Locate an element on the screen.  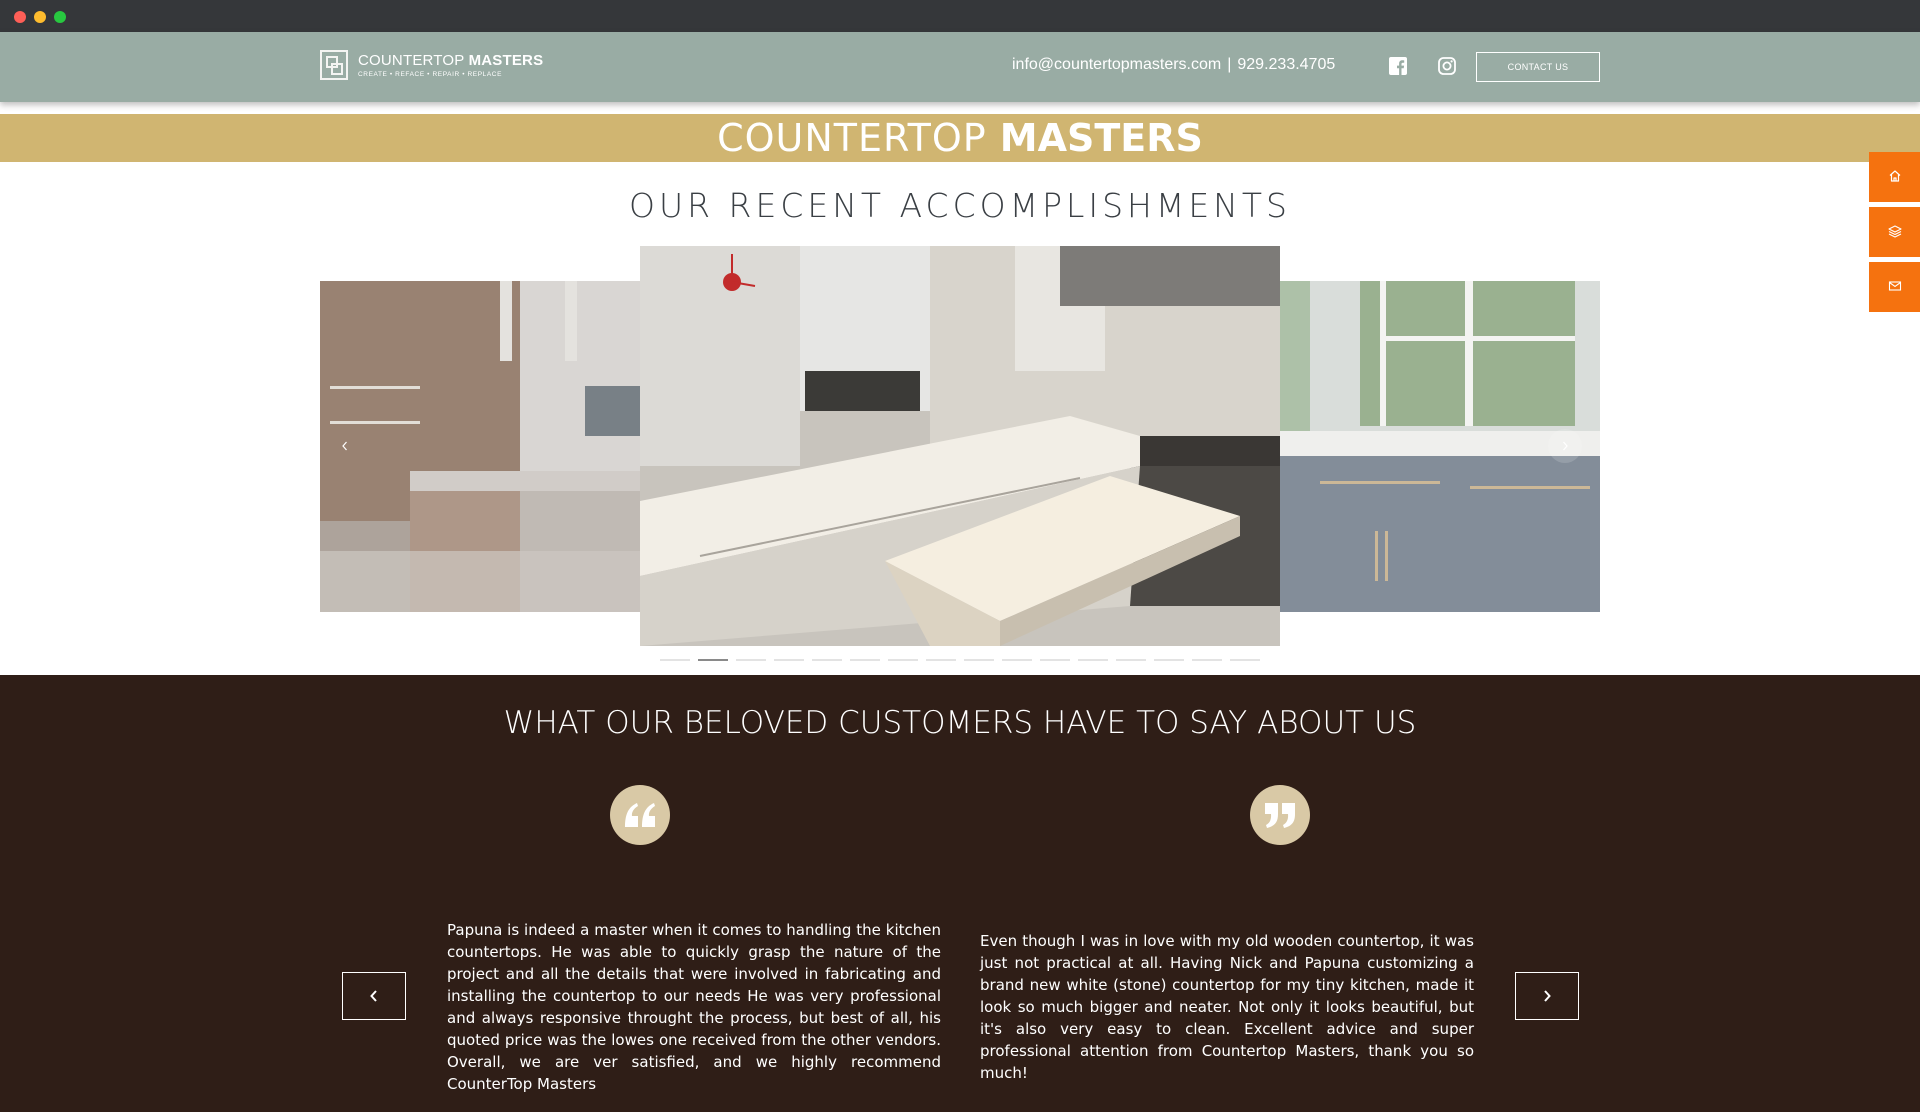
contact-info: info@countertopmasters.com | 929.233.4705 is located at coordinates (1173, 65).